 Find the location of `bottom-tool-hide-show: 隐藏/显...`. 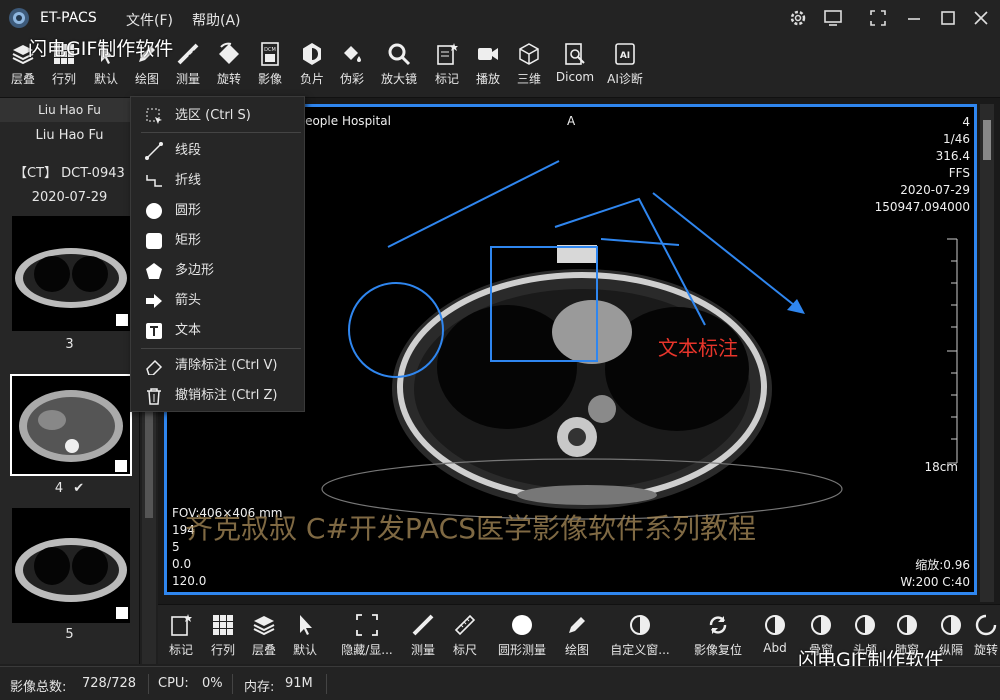

bottom-tool-hide-show: 隐藏/显... is located at coordinates (367, 636).